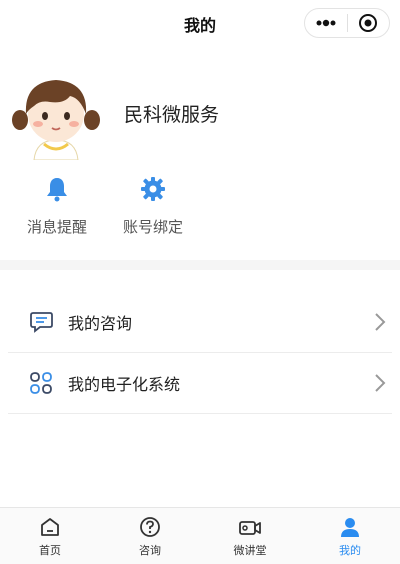 The height and width of the screenshot is (564, 400). I want to click on tab-label: 咨询, so click(150, 550).